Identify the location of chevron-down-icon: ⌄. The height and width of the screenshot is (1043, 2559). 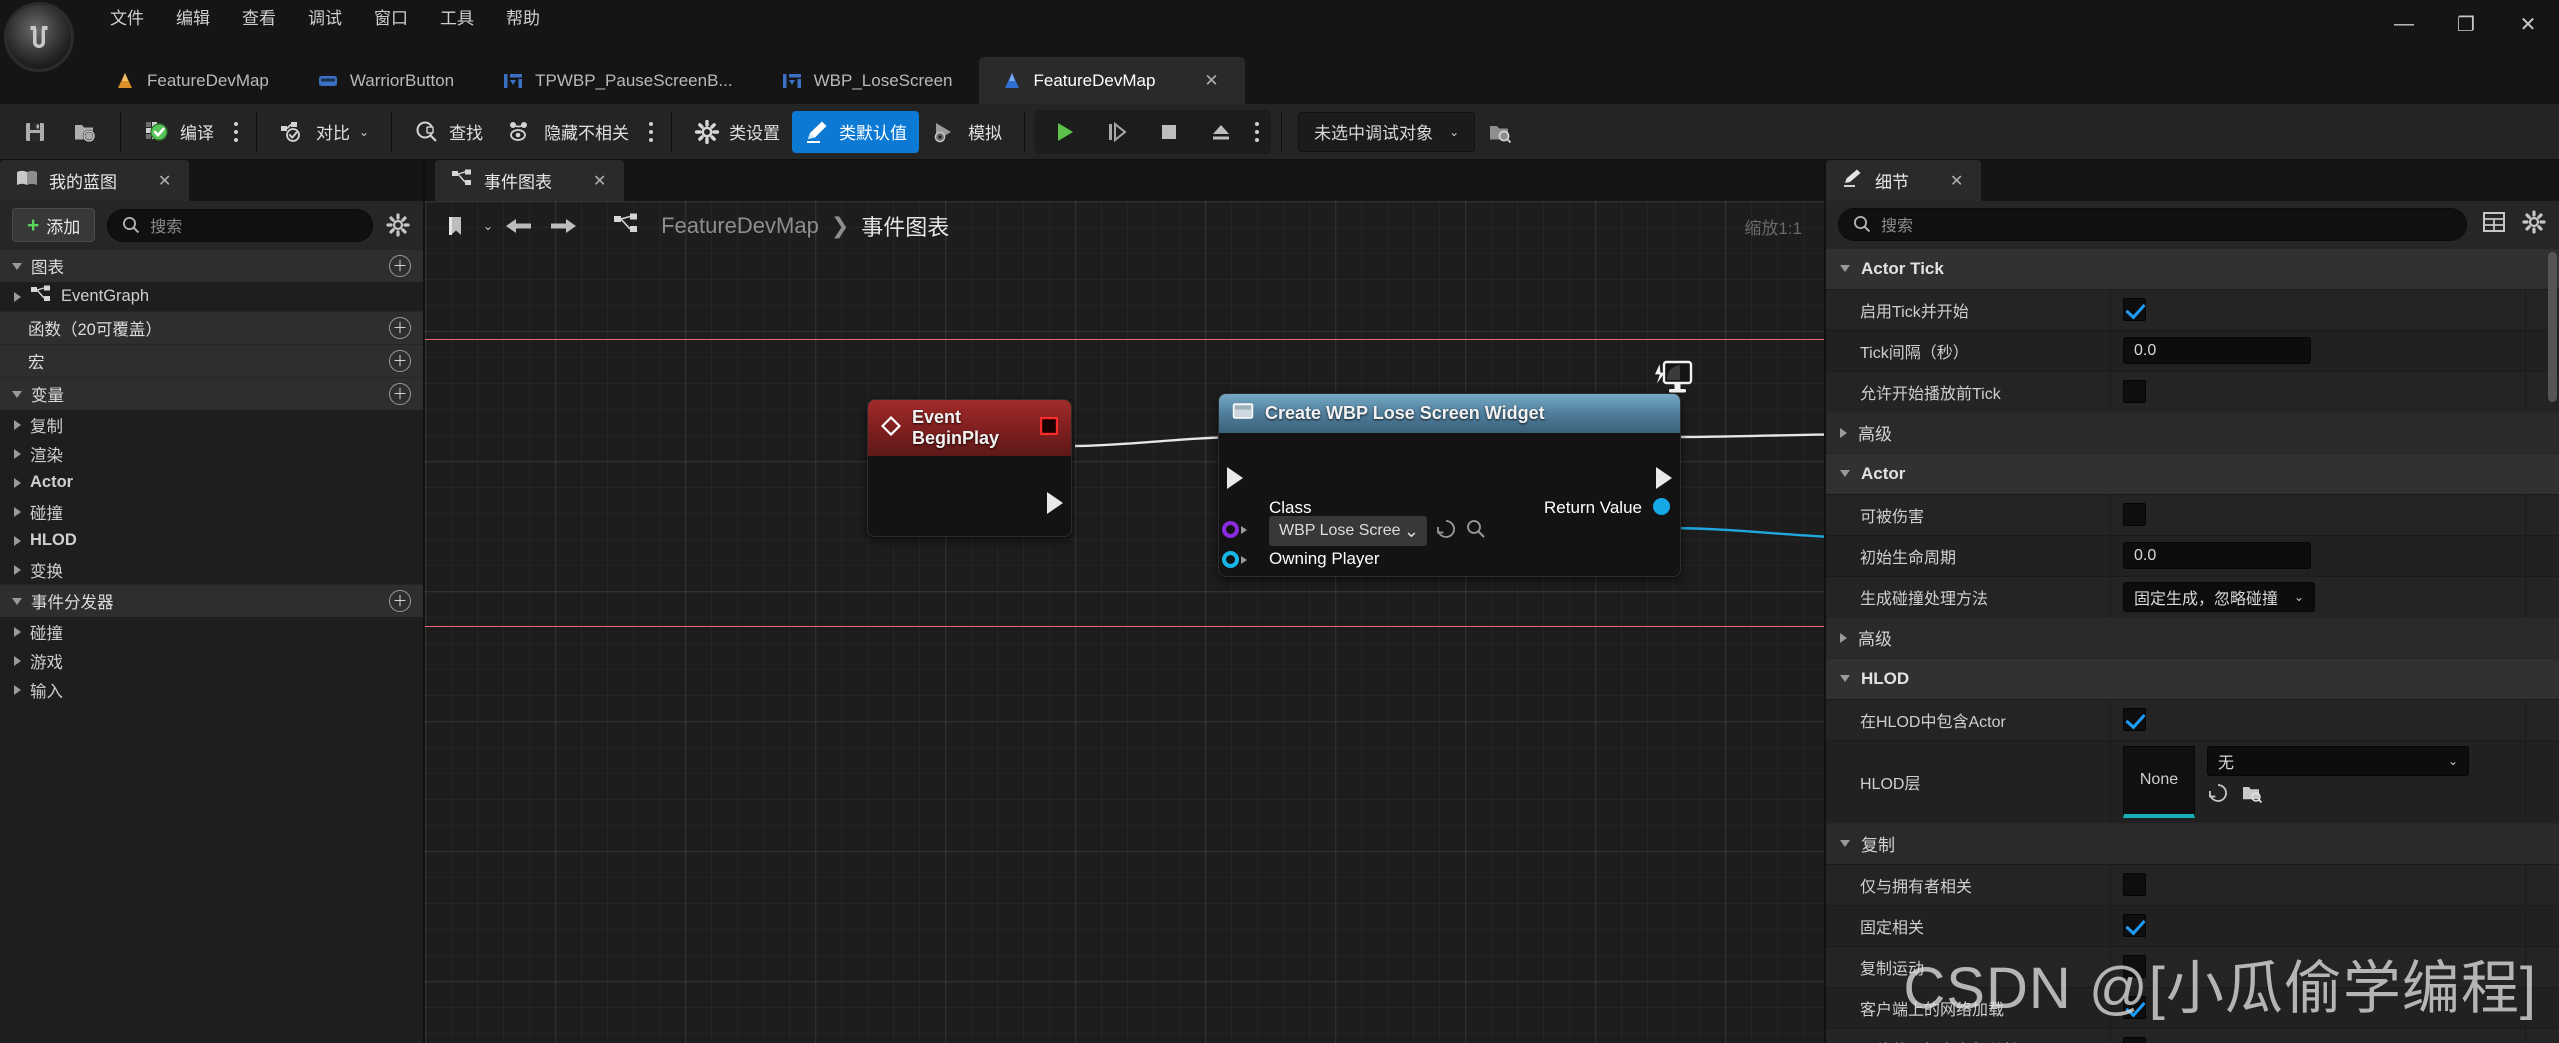
(488, 226).